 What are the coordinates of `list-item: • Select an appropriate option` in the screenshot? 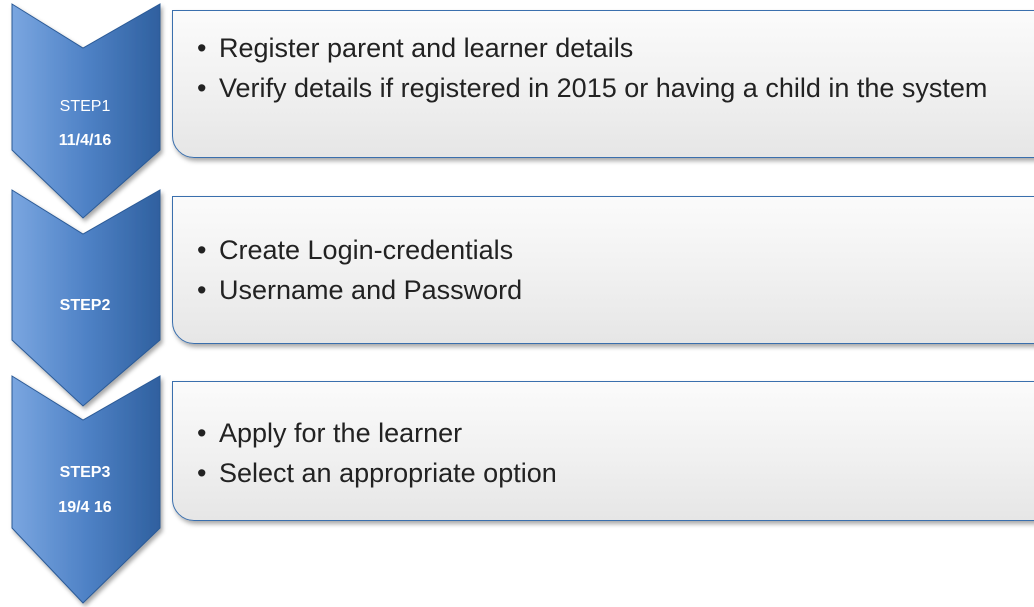 It's located at (607, 473).